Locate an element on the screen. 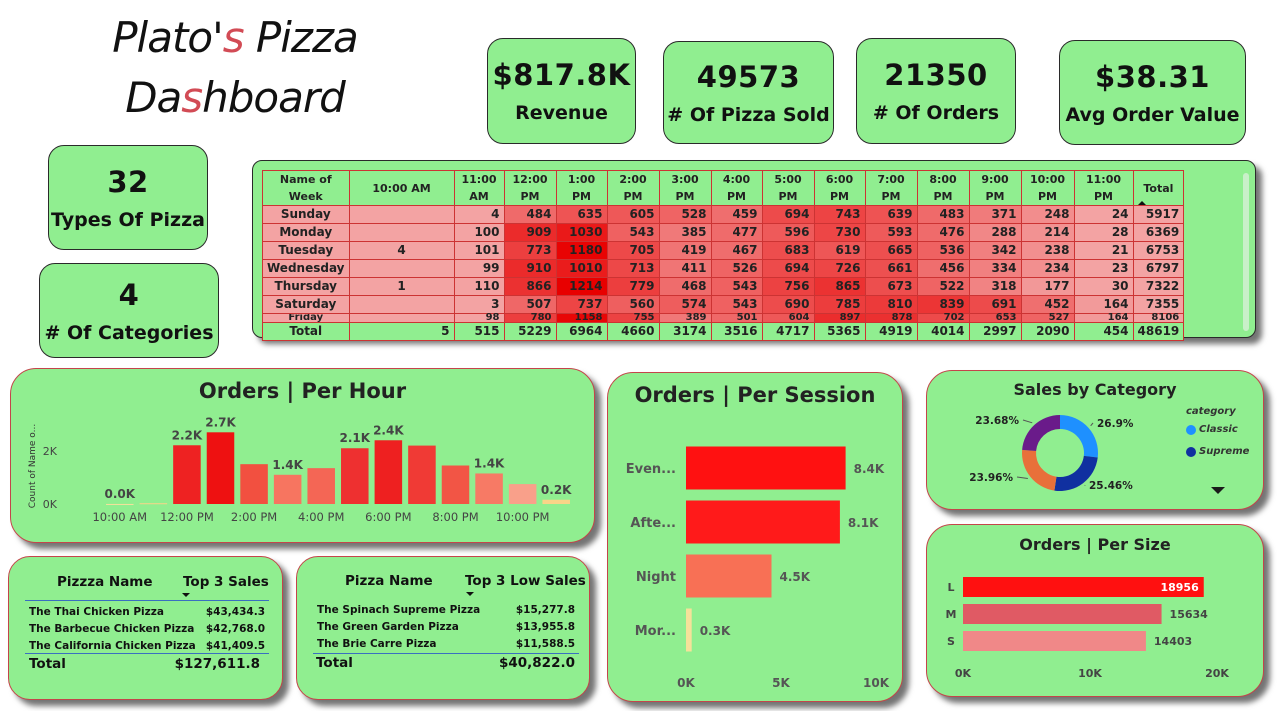 The width and height of the screenshot is (1284, 711). matrix-cell: 665 is located at coordinates (891, 250).